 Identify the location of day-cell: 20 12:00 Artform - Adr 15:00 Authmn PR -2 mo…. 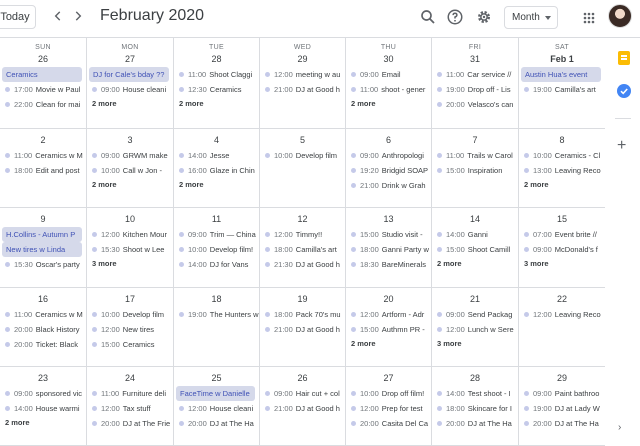
(389, 327).